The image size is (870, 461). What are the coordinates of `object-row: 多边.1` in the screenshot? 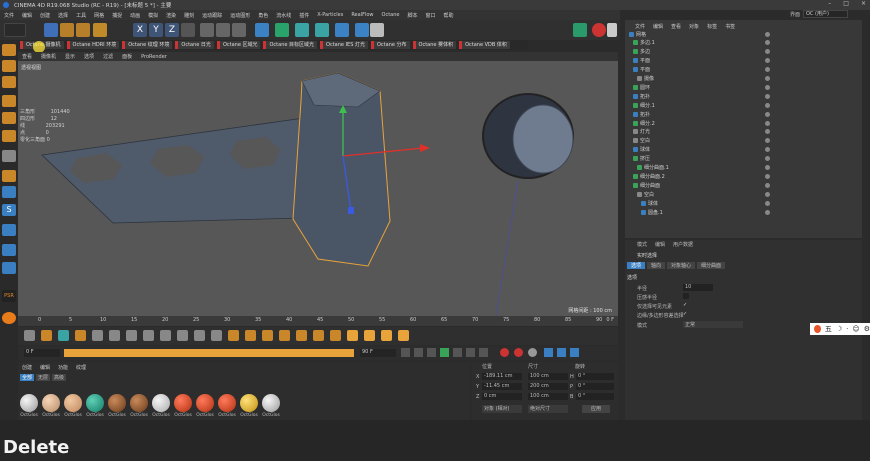 It's located at (743, 43).